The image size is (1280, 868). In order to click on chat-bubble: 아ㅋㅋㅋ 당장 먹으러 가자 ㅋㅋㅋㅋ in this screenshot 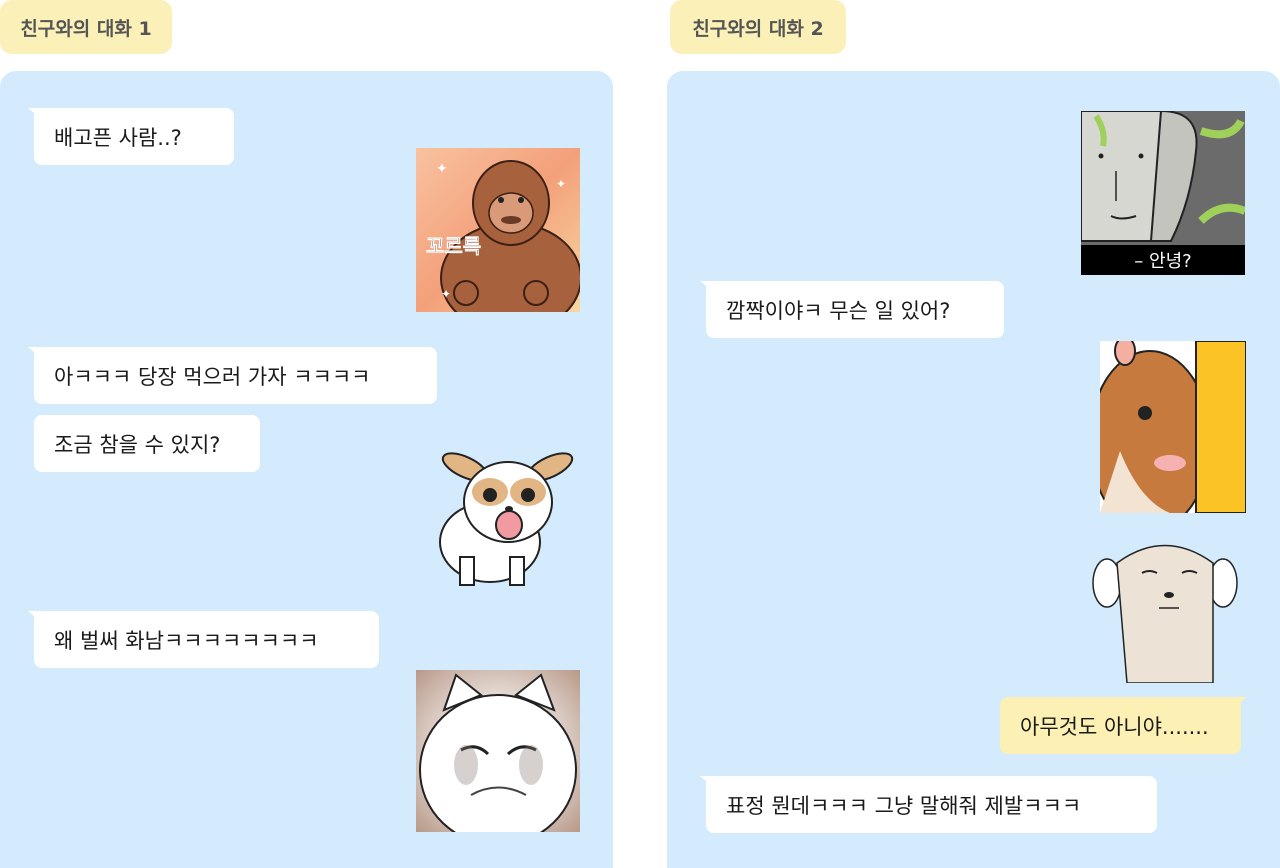, I will do `click(232, 375)`.